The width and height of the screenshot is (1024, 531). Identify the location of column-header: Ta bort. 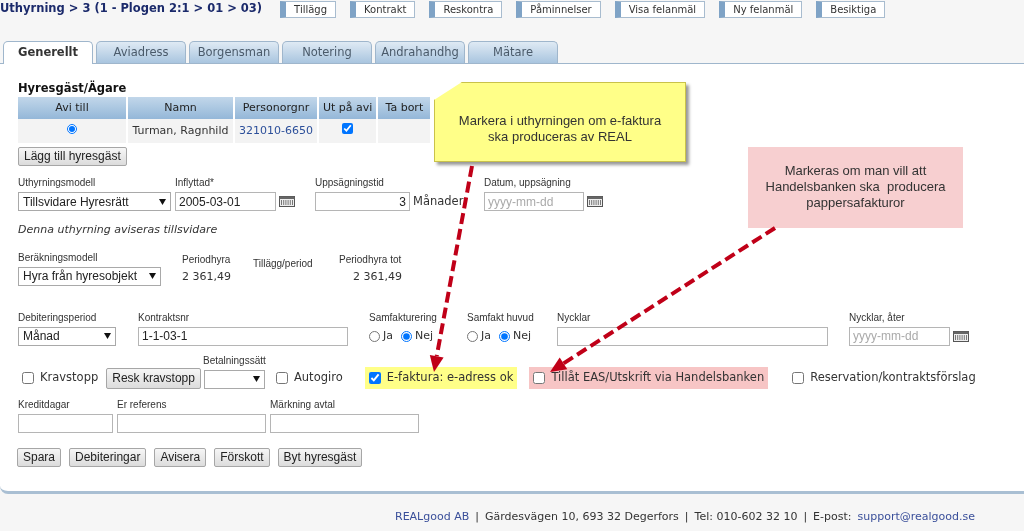
(404, 108).